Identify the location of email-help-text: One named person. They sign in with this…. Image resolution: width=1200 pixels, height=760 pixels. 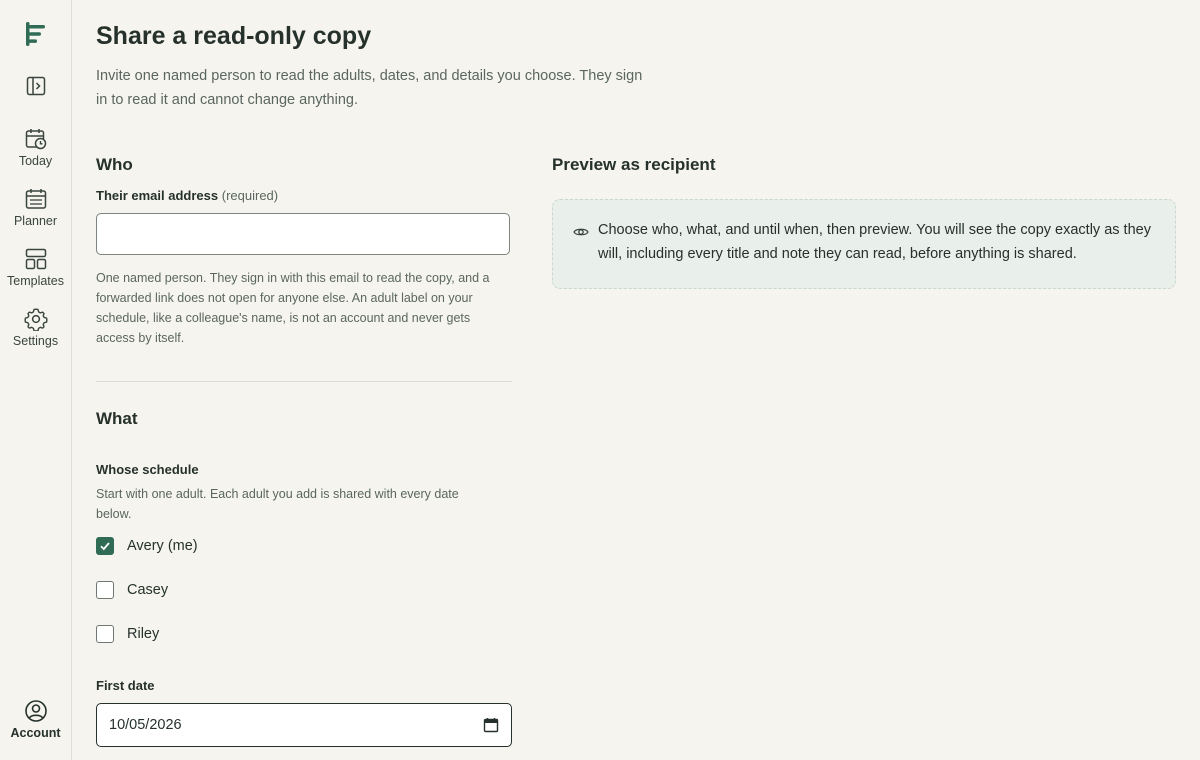
(293, 308).